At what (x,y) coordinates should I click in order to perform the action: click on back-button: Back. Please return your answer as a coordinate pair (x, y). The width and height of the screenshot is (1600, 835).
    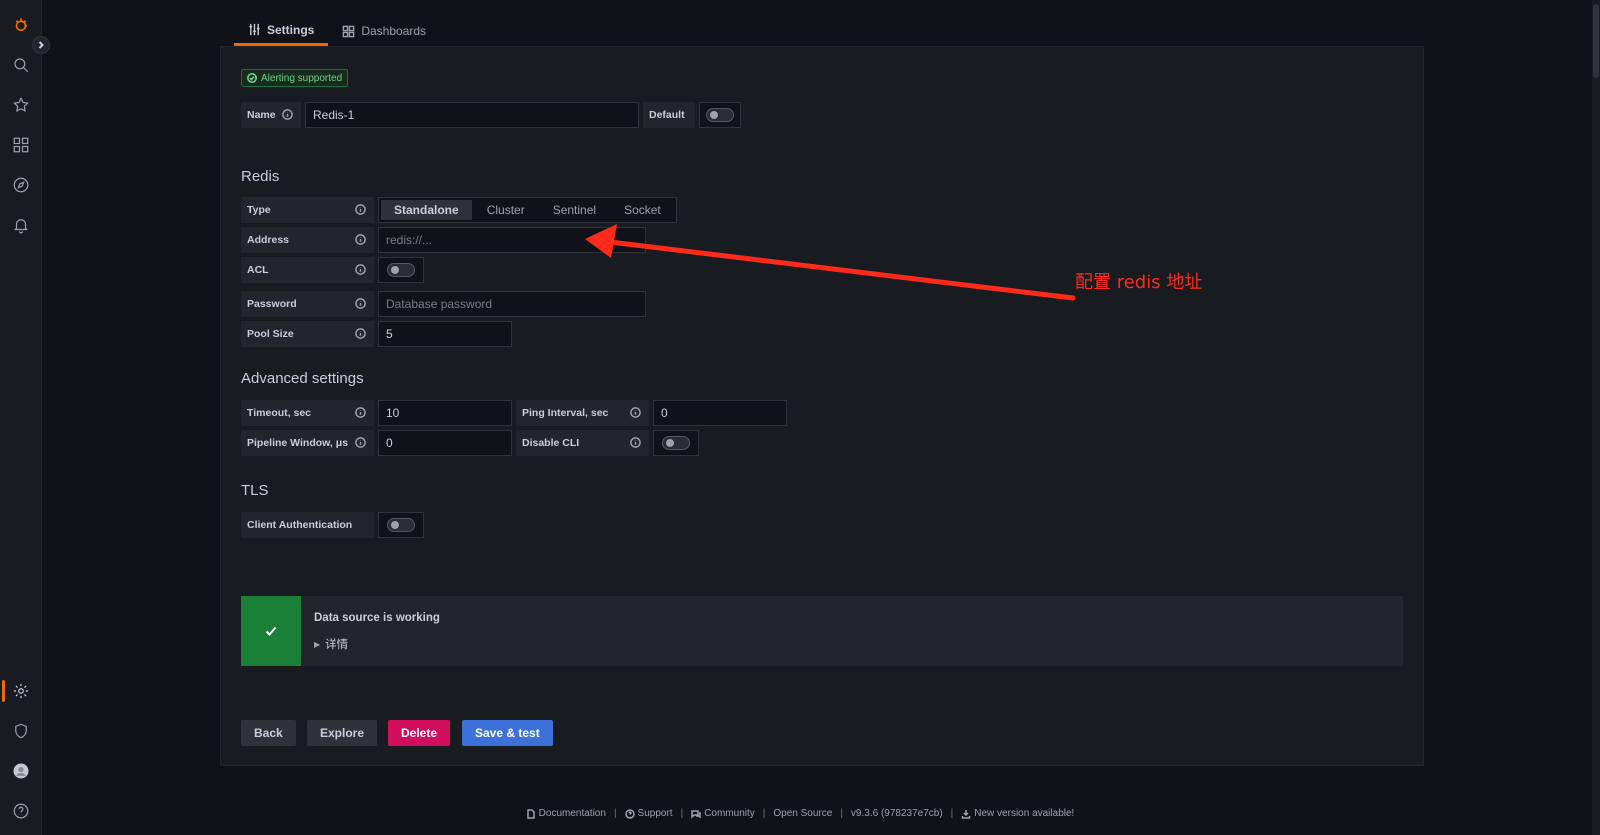
    Looking at the image, I should click on (268, 733).